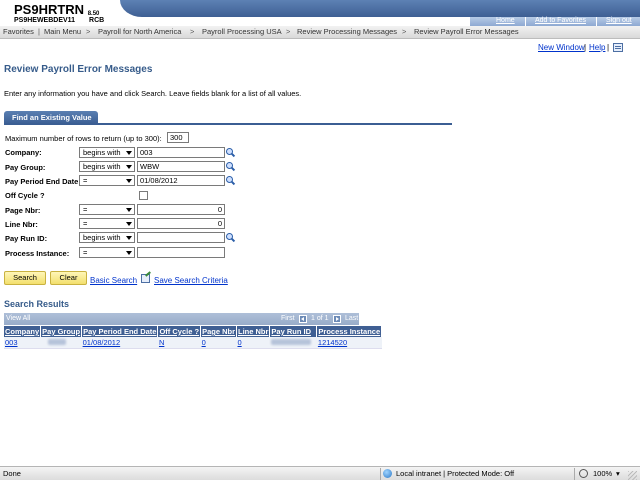 Image resolution: width=640 pixels, height=480 pixels. I want to click on pay-group-input: WBW, so click(181, 166).